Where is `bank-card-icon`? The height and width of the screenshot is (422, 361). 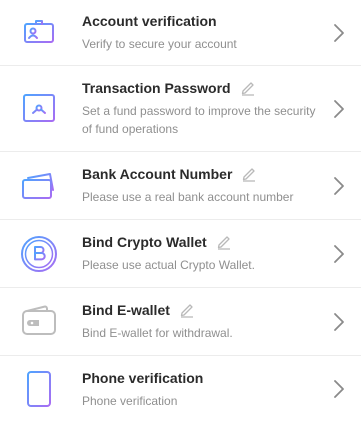 bank-card-icon is located at coordinates (39, 186).